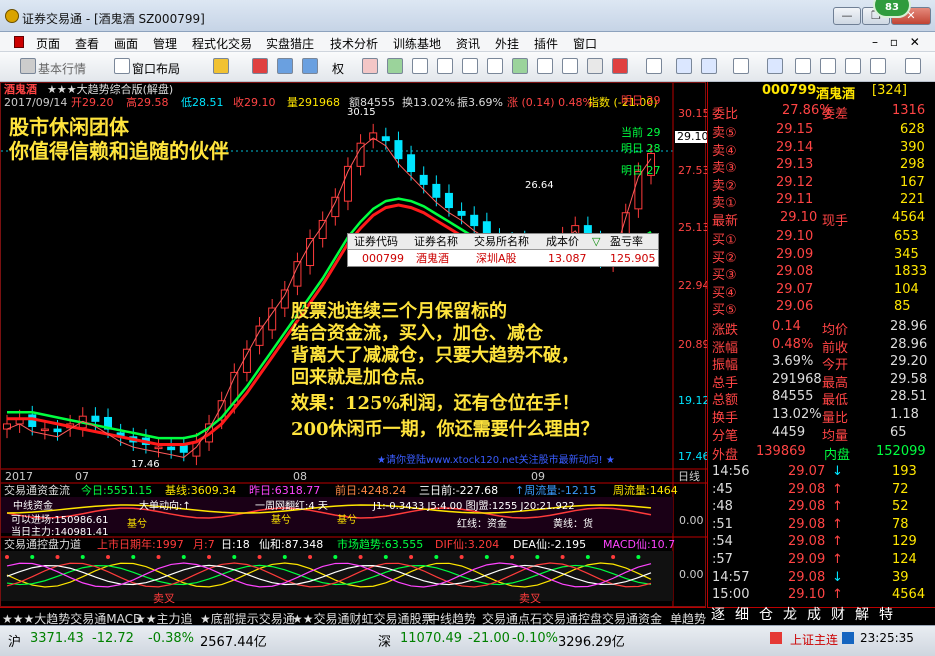 This screenshot has width=935, height=656. What do you see at coordinates (591, 642) in the screenshot?
I see `sz-amount: 3296.29亿` at bounding box center [591, 642].